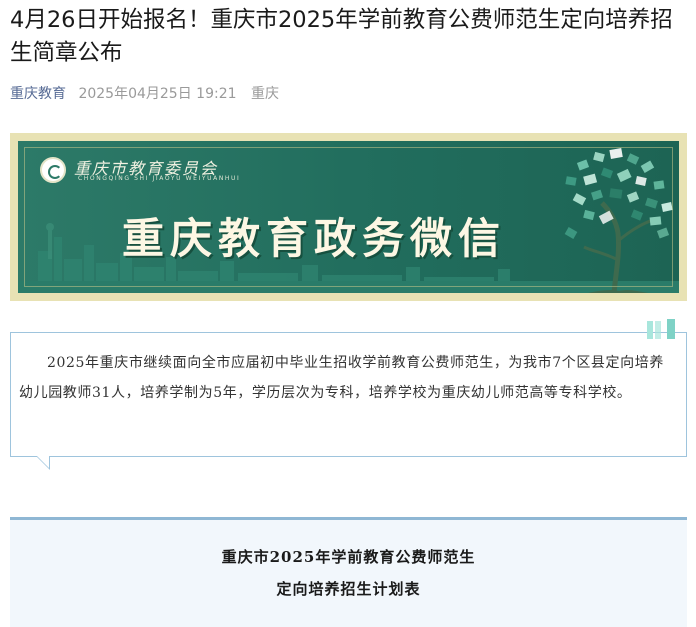  I want to click on article-meta: 重庆教育 2025年04月25日 19:21 重庆, so click(144, 93).